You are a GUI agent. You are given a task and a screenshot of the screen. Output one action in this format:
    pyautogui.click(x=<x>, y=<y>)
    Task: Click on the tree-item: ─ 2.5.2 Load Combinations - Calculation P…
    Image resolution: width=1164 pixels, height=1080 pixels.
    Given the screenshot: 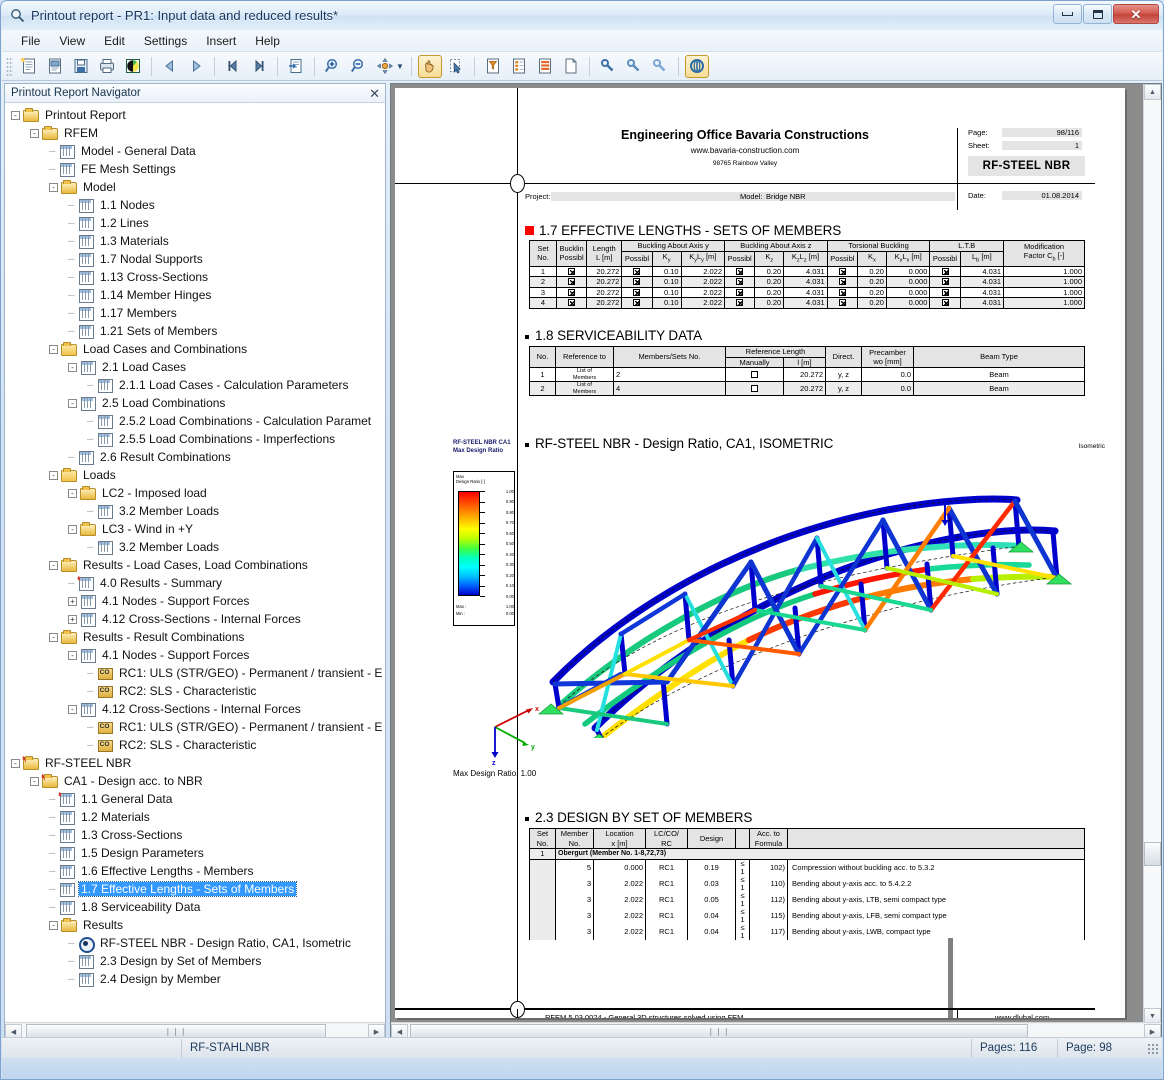 What is the action you would take?
    pyautogui.click(x=195, y=421)
    